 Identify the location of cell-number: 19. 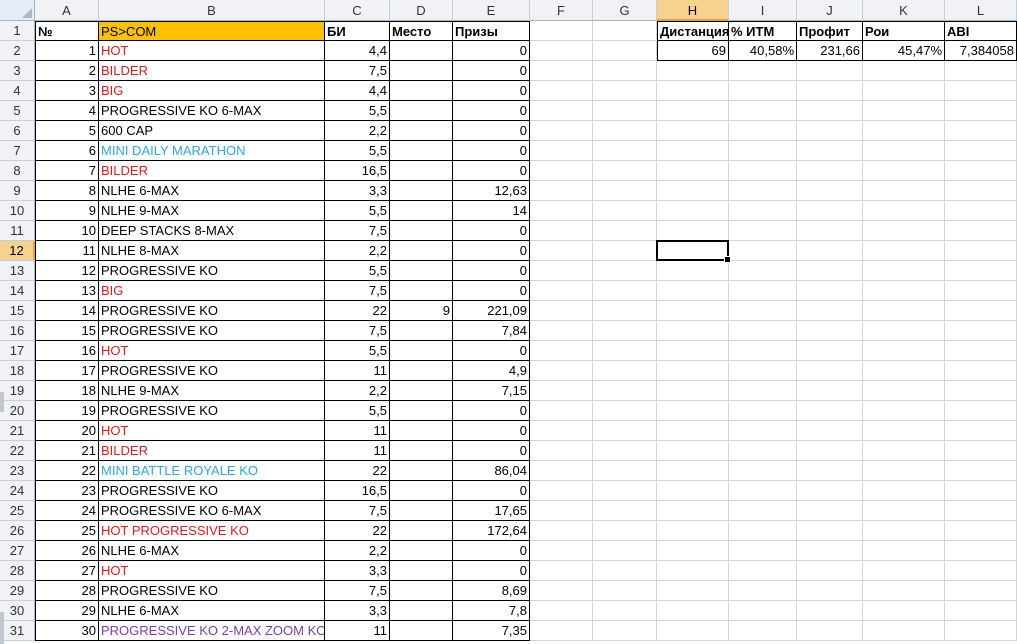
(67, 411).